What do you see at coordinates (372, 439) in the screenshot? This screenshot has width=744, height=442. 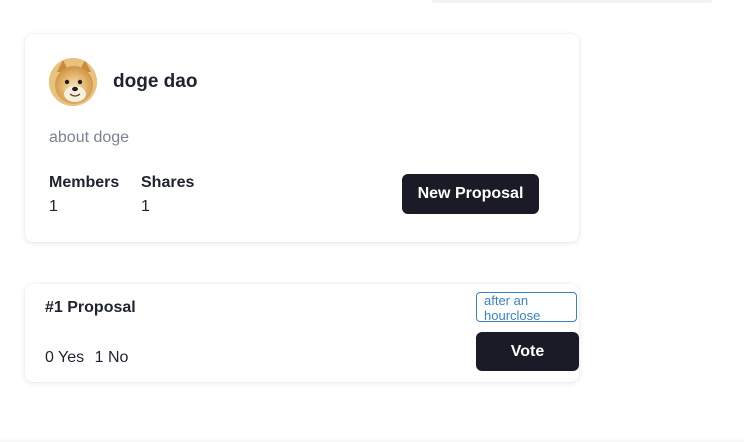 I see `bottom-card-edge` at bounding box center [372, 439].